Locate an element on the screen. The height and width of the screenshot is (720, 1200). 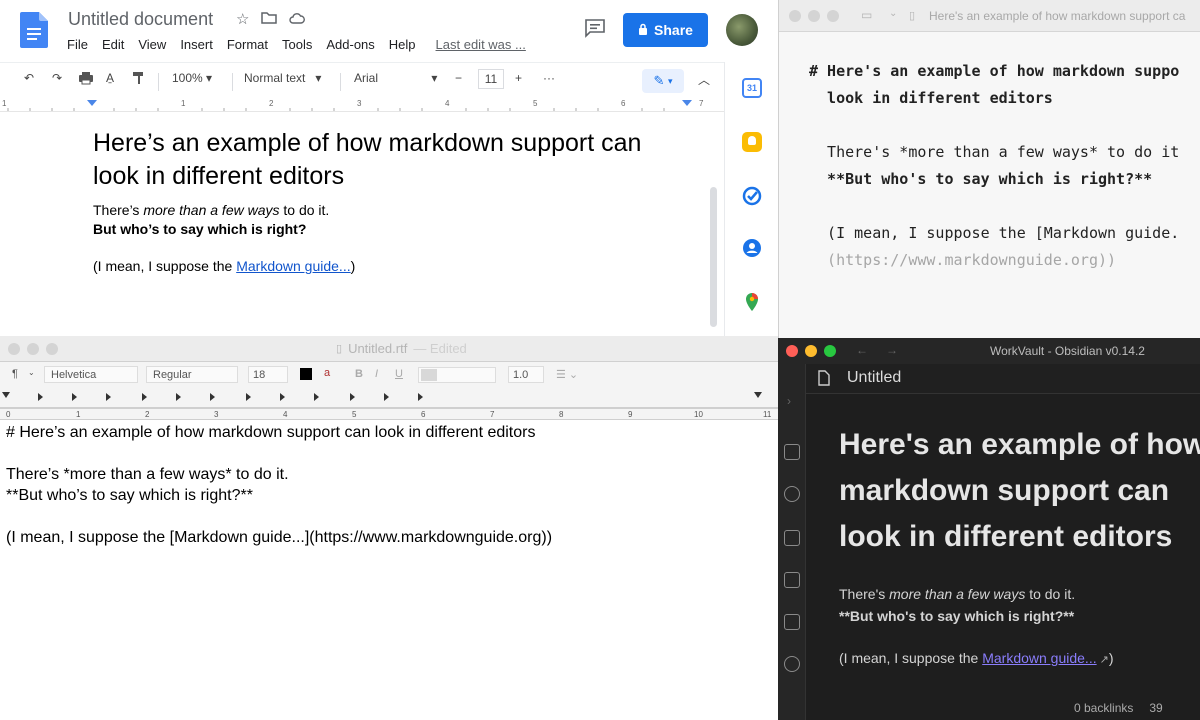
move-folder-icon is located at coordinates (269, 19).